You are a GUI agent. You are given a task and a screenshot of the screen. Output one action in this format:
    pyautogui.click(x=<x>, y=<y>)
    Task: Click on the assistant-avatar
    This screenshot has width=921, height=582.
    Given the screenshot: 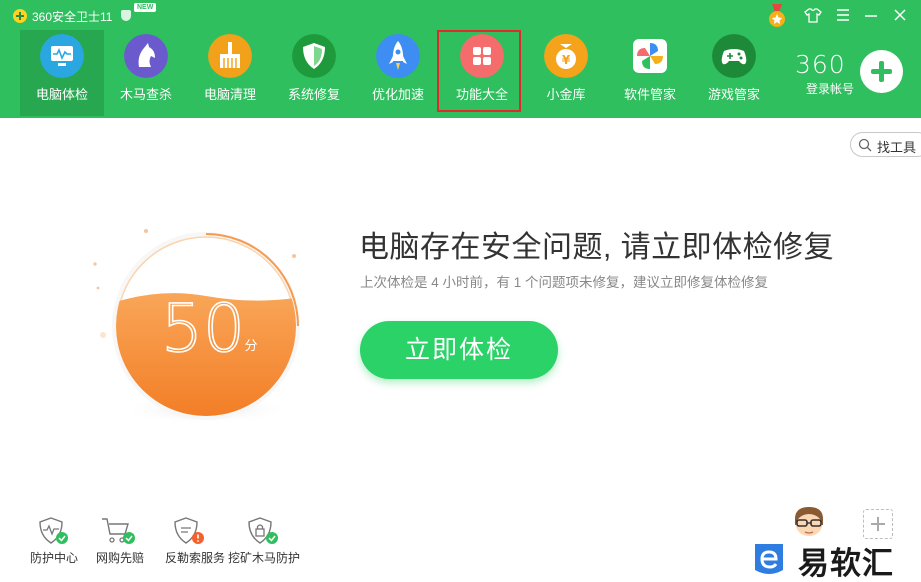 What is the action you would take?
    pyautogui.click(x=809, y=521)
    